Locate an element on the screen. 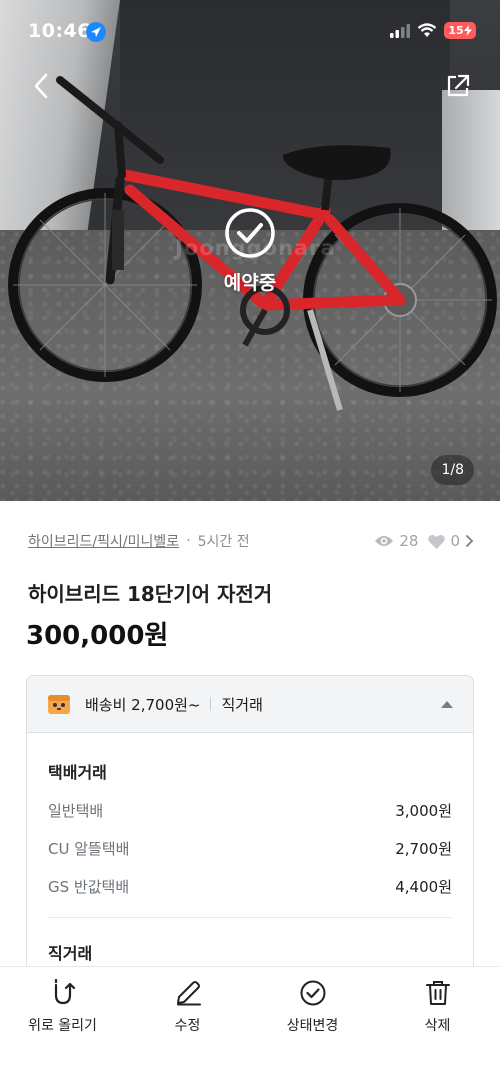 The height and width of the screenshot is (1082, 500). delivery-section-title: 택배거래 is located at coordinates (77, 772).